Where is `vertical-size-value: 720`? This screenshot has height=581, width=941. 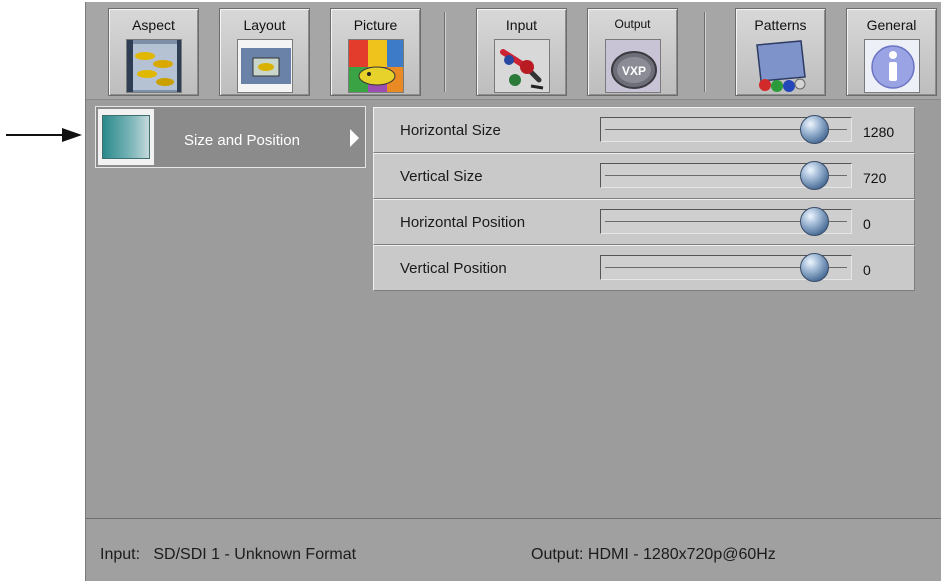 vertical-size-value: 720 is located at coordinates (875, 178).